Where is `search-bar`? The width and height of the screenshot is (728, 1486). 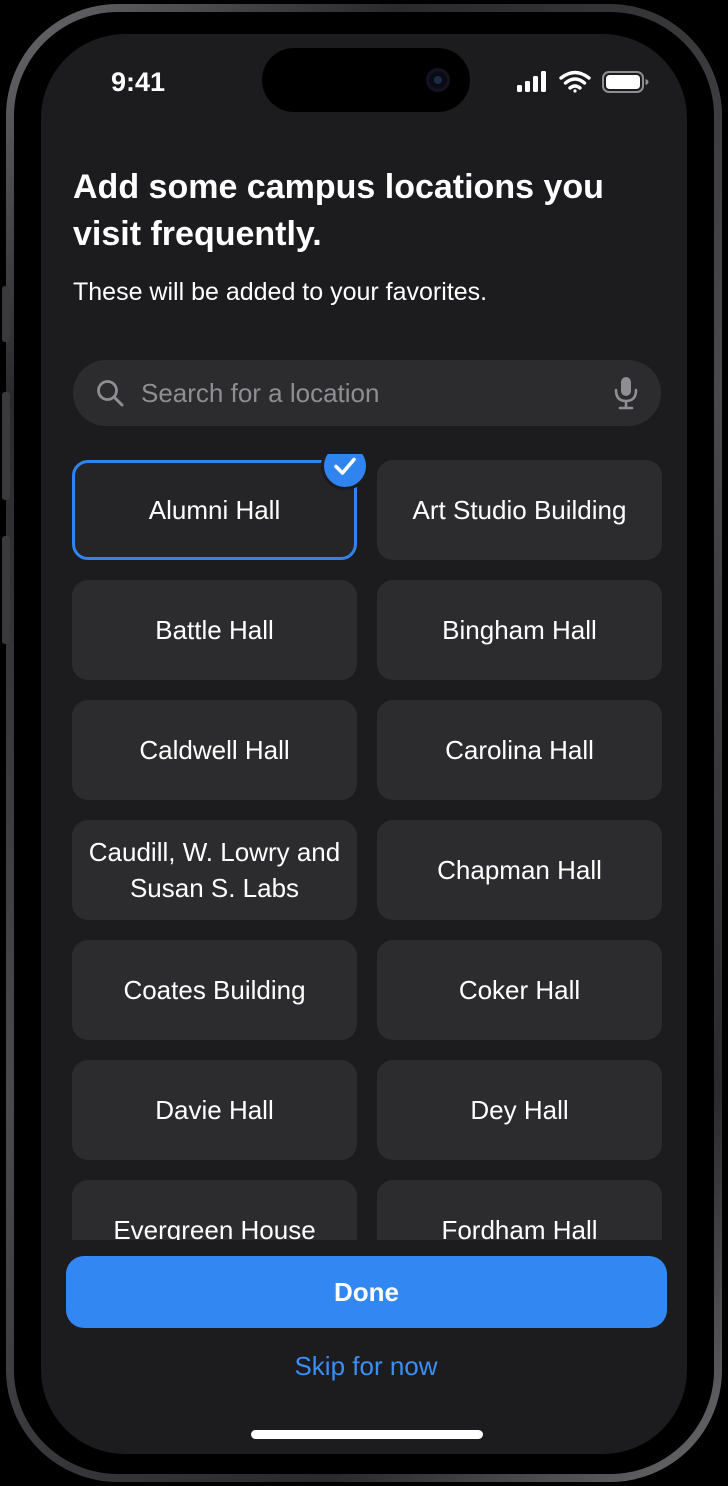 search-bar is located at coordinates (367, 393).